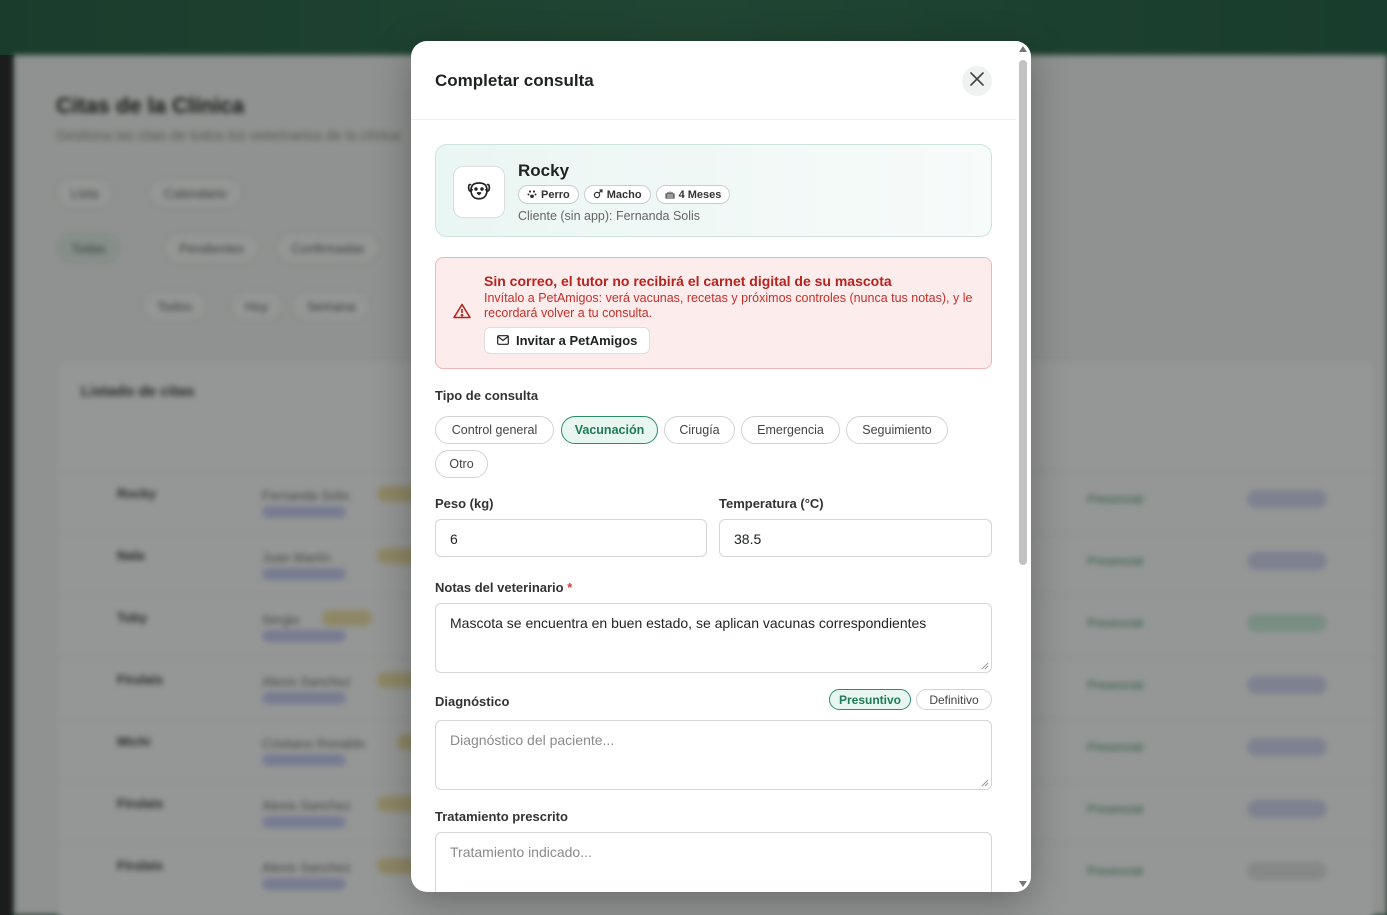 Image resolution: width=1387 pixels, height=915 pixels. Describe the element at coordinates (1023, 312) in the screenshot. I see `scrollbar-thumb` at that location.